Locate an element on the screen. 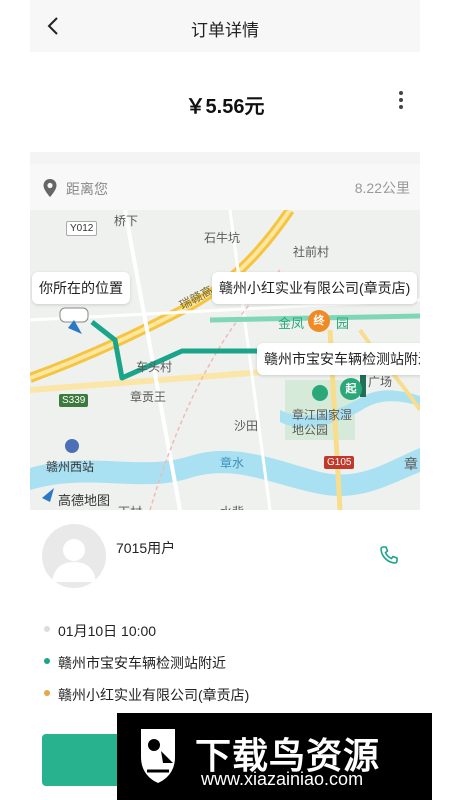 The height and width of the screenshot is (800, 450). map-label-xiacun: 下村 is located at coordinates (130, 506).